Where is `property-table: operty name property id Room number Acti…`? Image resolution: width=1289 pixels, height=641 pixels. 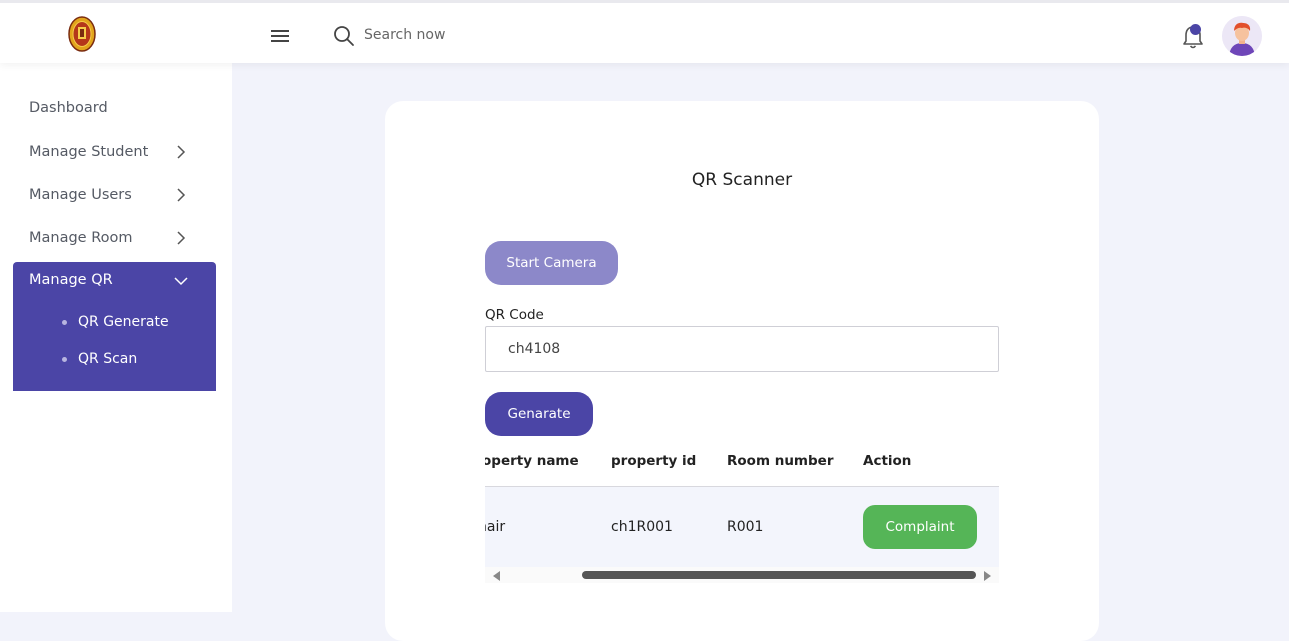 property-table: operty name property id Room number Acti… is located at coordinates (742, 512).